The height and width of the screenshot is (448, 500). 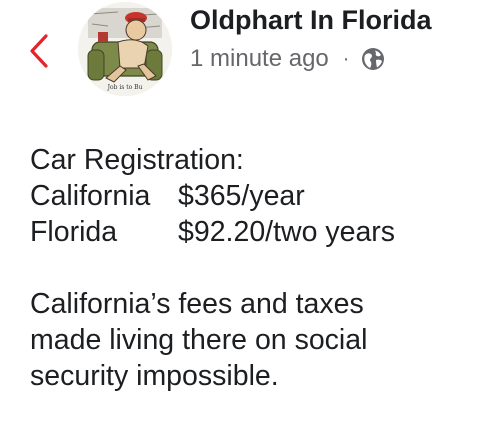 What do you see at coordinates (125, 87) in the screenshot?
I see `avatar-caption: Job is to Bu` at bounding box center [125, 87].